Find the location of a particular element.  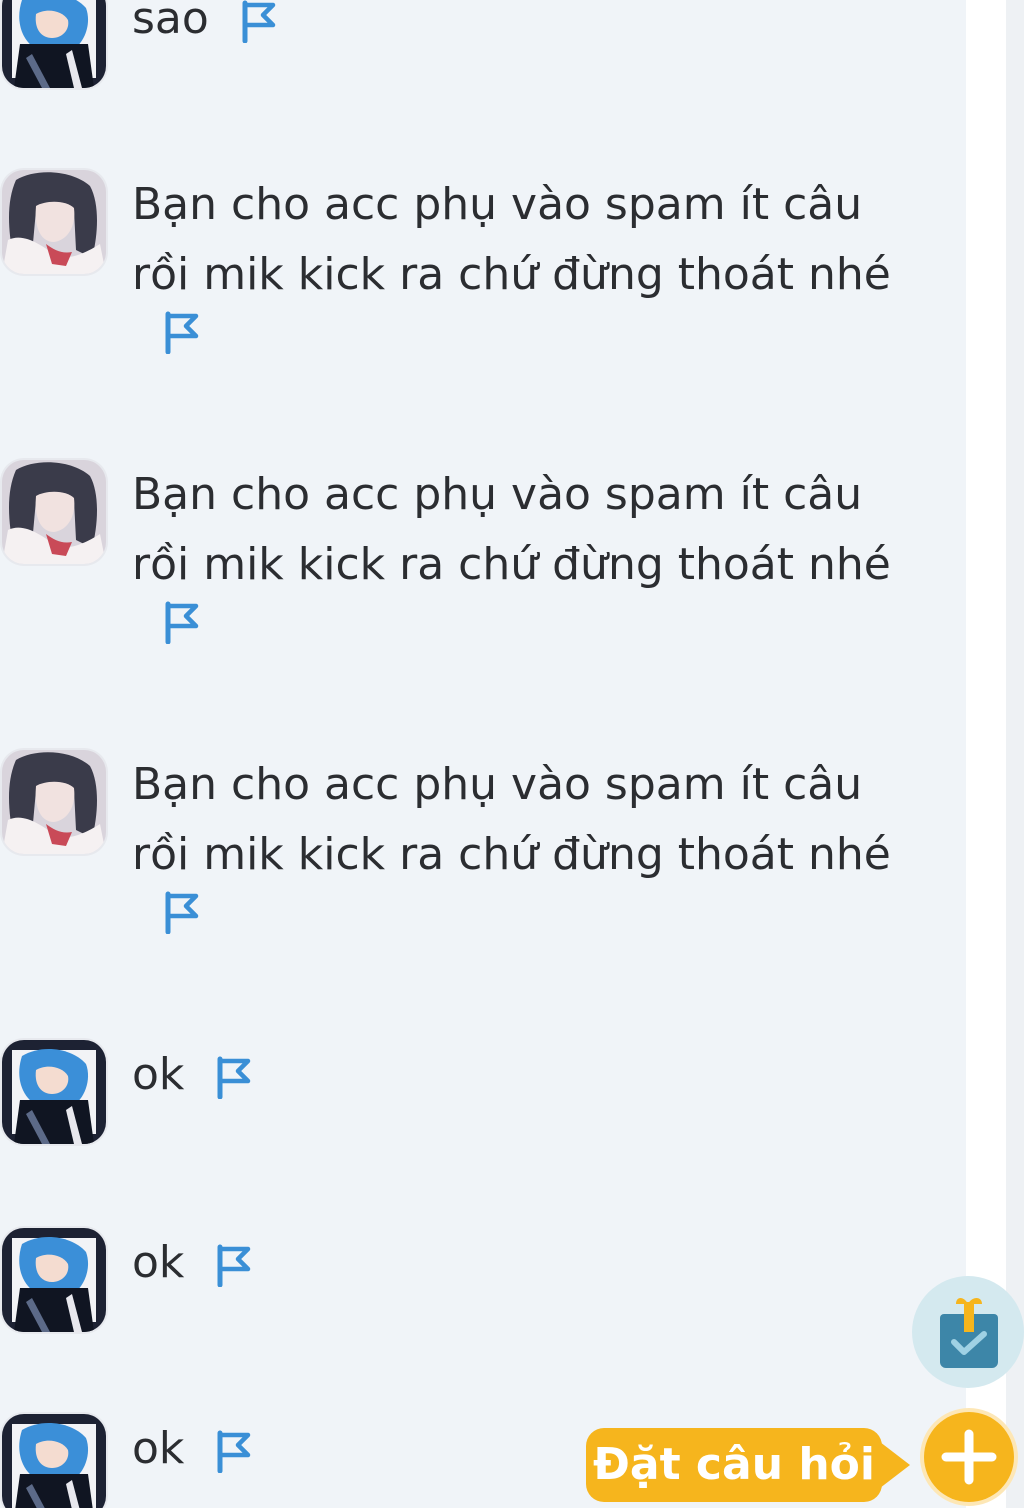

ask-question-pointer is located at coordinates (895, 1465).